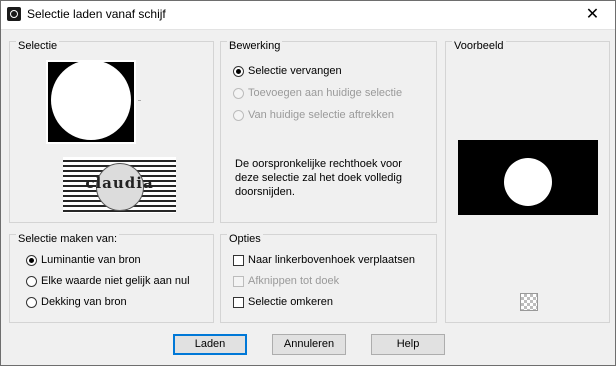 This screenshot has height=366, width=616. What do you see at coordinates (210, 344) in the screenshot?
I see `load-button: Laden` at bounding box center [210, 344].